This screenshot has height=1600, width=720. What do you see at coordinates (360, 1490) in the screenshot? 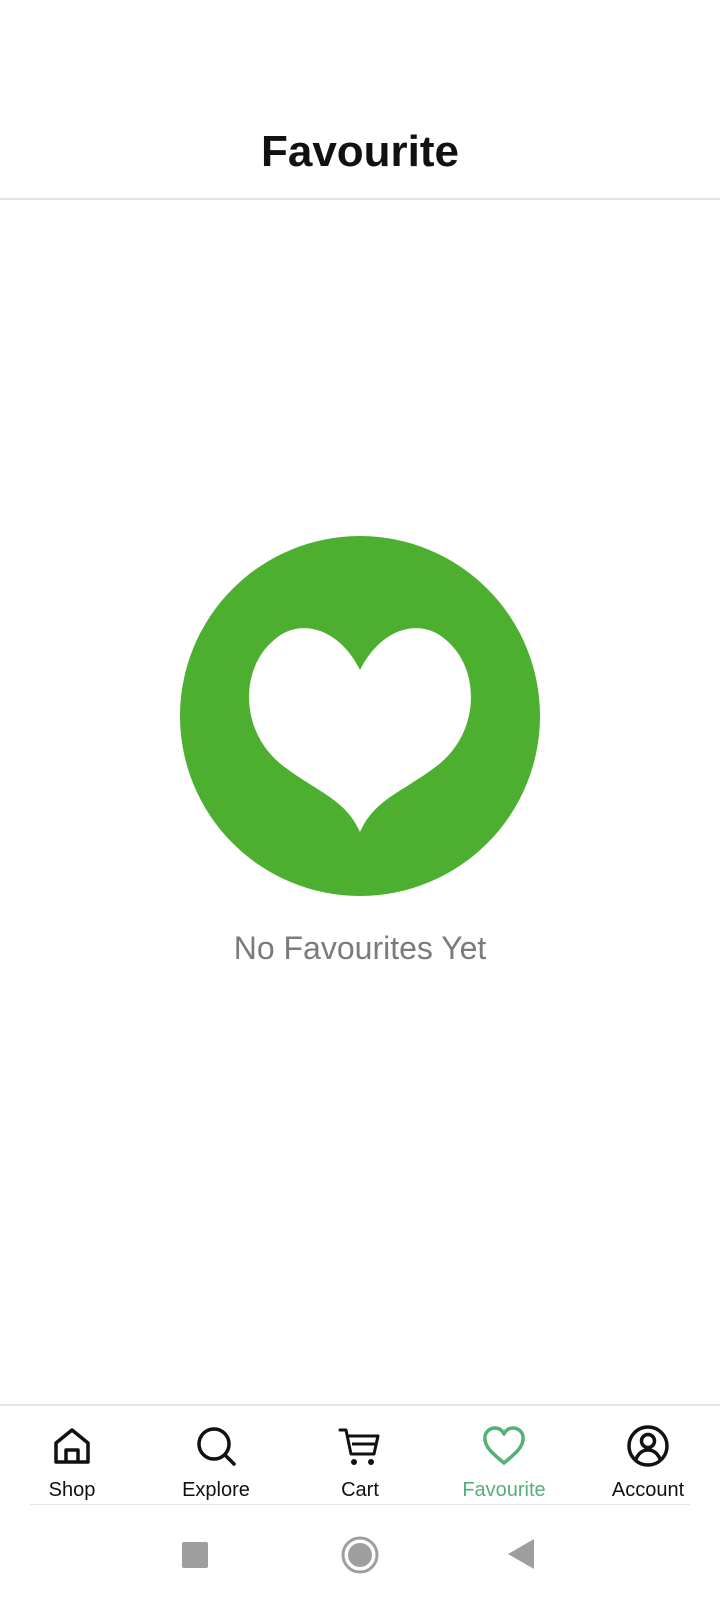
I see `nav-label-cart: Cart` at bounding box center [360, 1490].